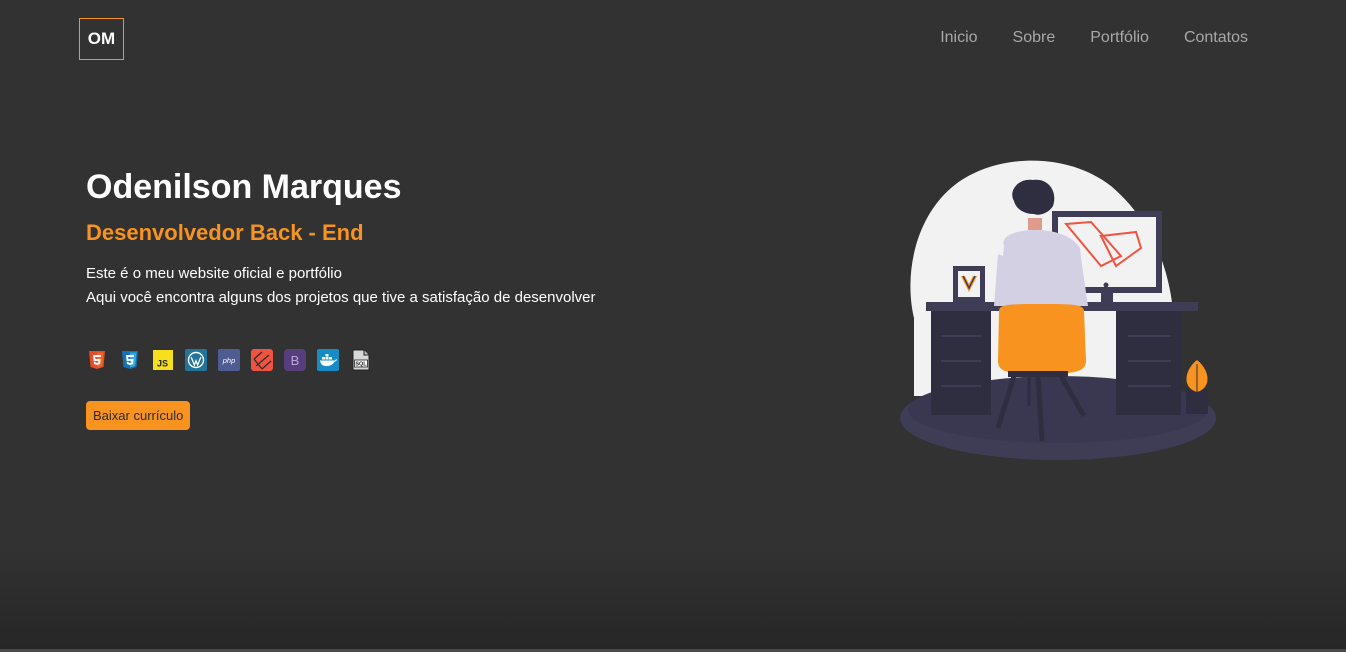  I want to click on sql-icon-text: SQL, so click(361, 365).